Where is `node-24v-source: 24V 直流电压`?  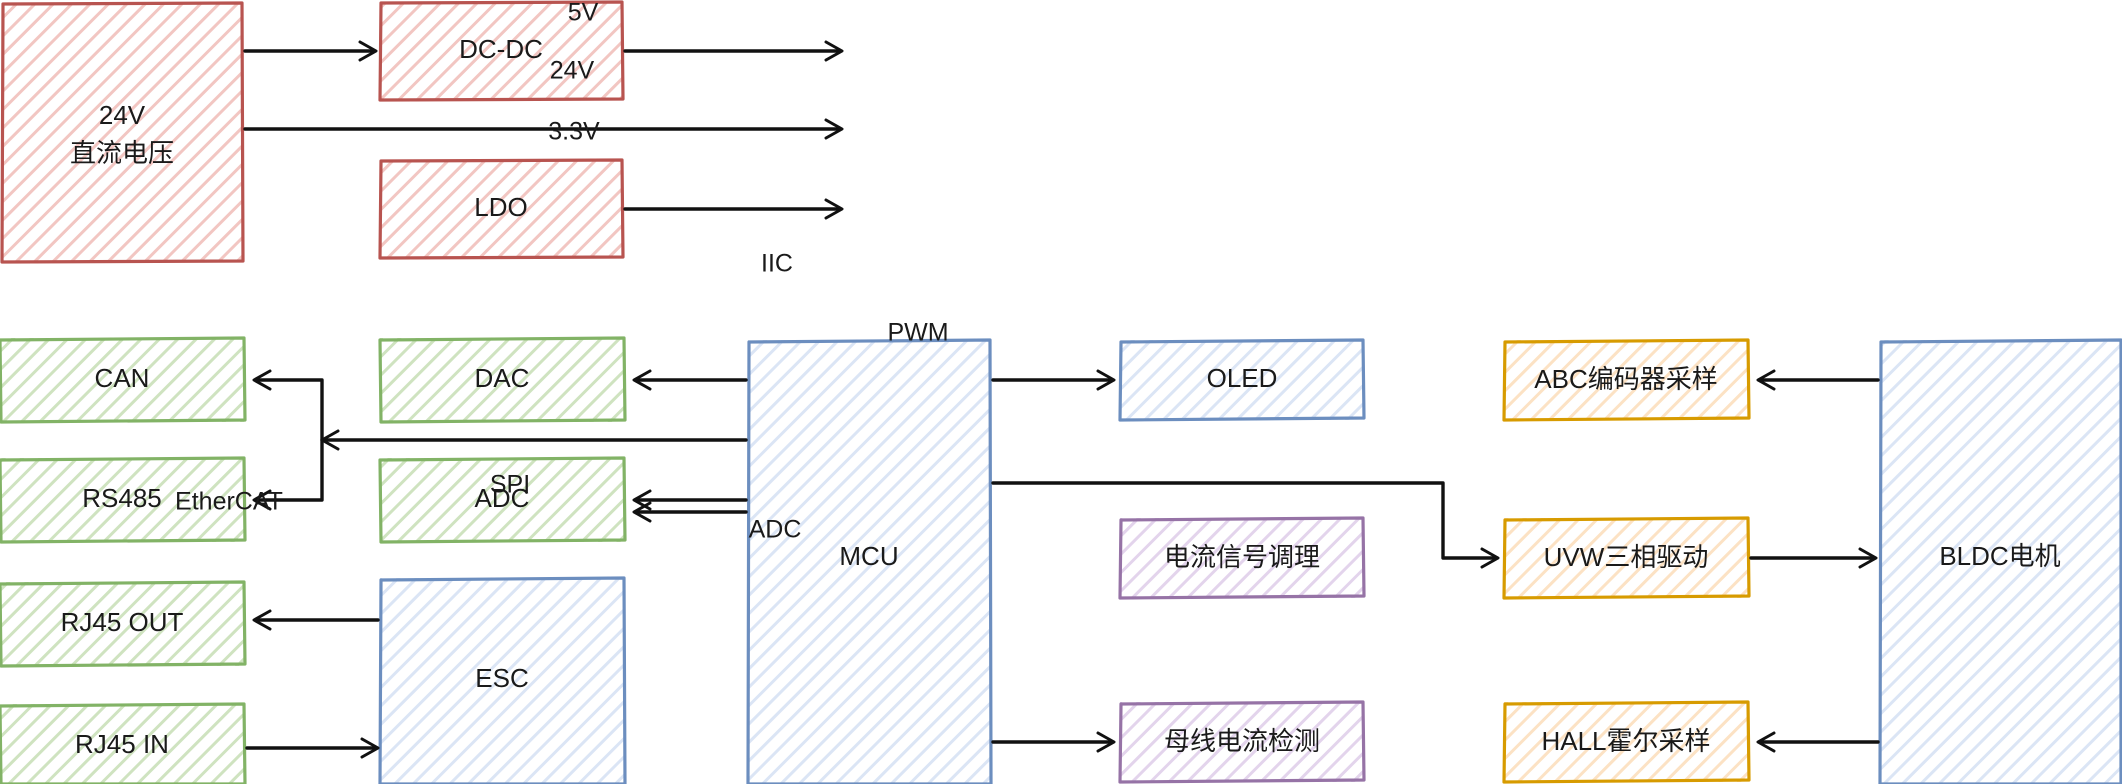 node-24v-source: 24V 直流电压 is located at coordinates (122, 132).